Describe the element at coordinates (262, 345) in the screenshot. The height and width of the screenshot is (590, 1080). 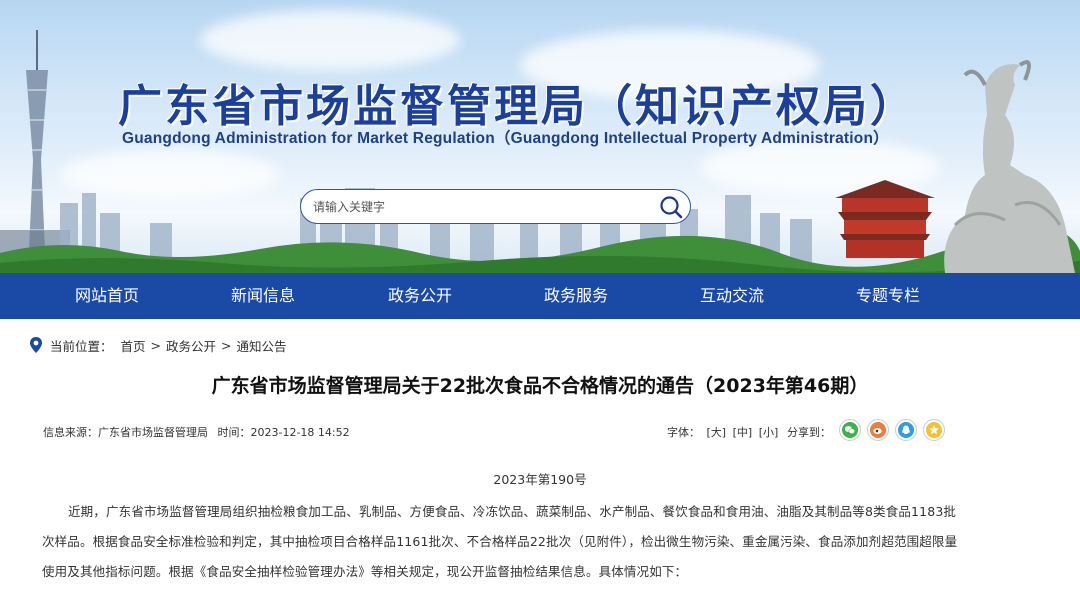
I see `breadcrumb-notices: 通知公告` at that location.